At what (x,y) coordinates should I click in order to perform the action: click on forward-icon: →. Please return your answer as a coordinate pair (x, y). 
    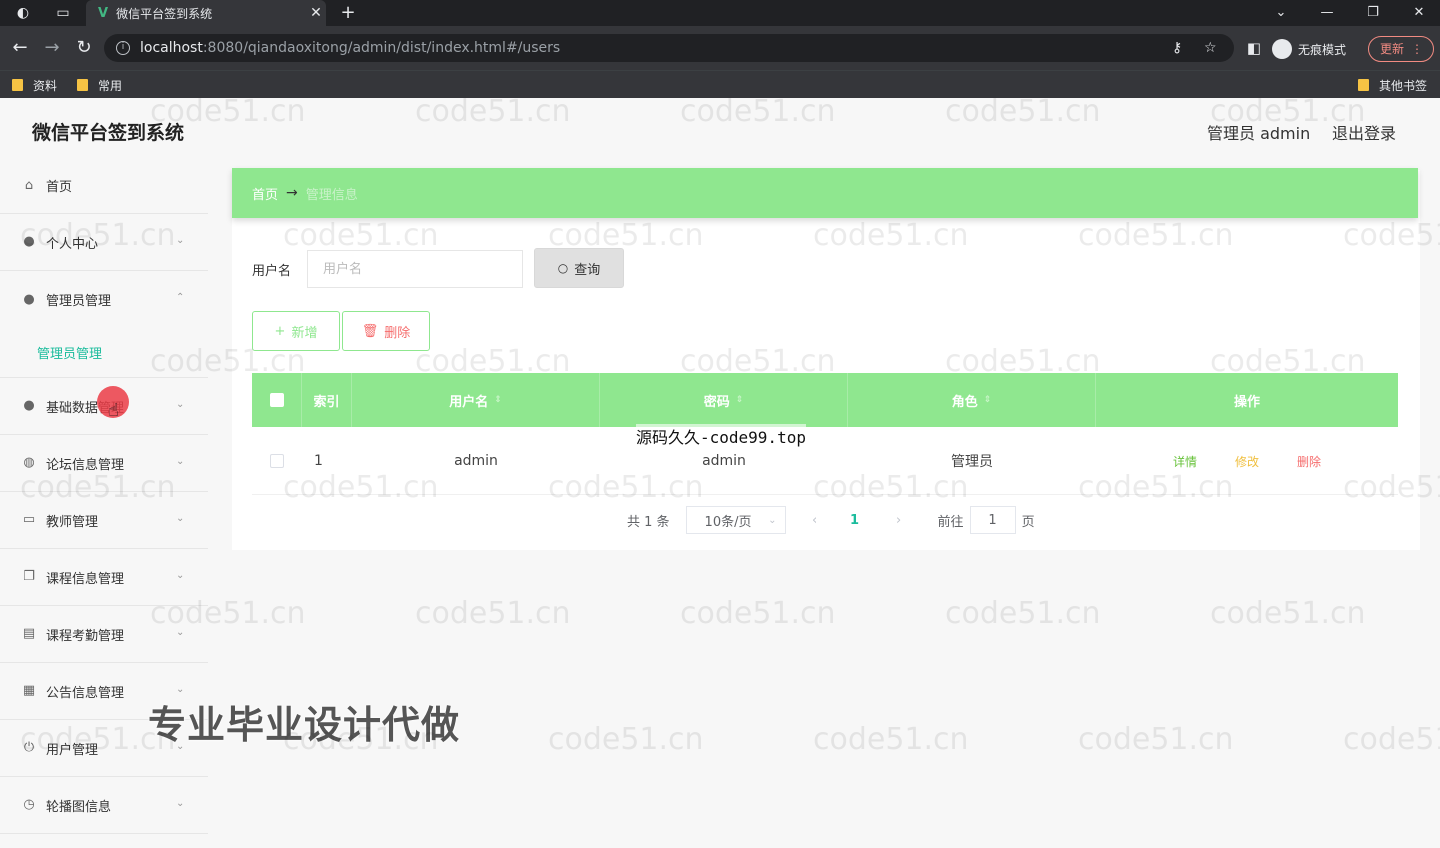
    Looking at the image, I should click on (52, 48).